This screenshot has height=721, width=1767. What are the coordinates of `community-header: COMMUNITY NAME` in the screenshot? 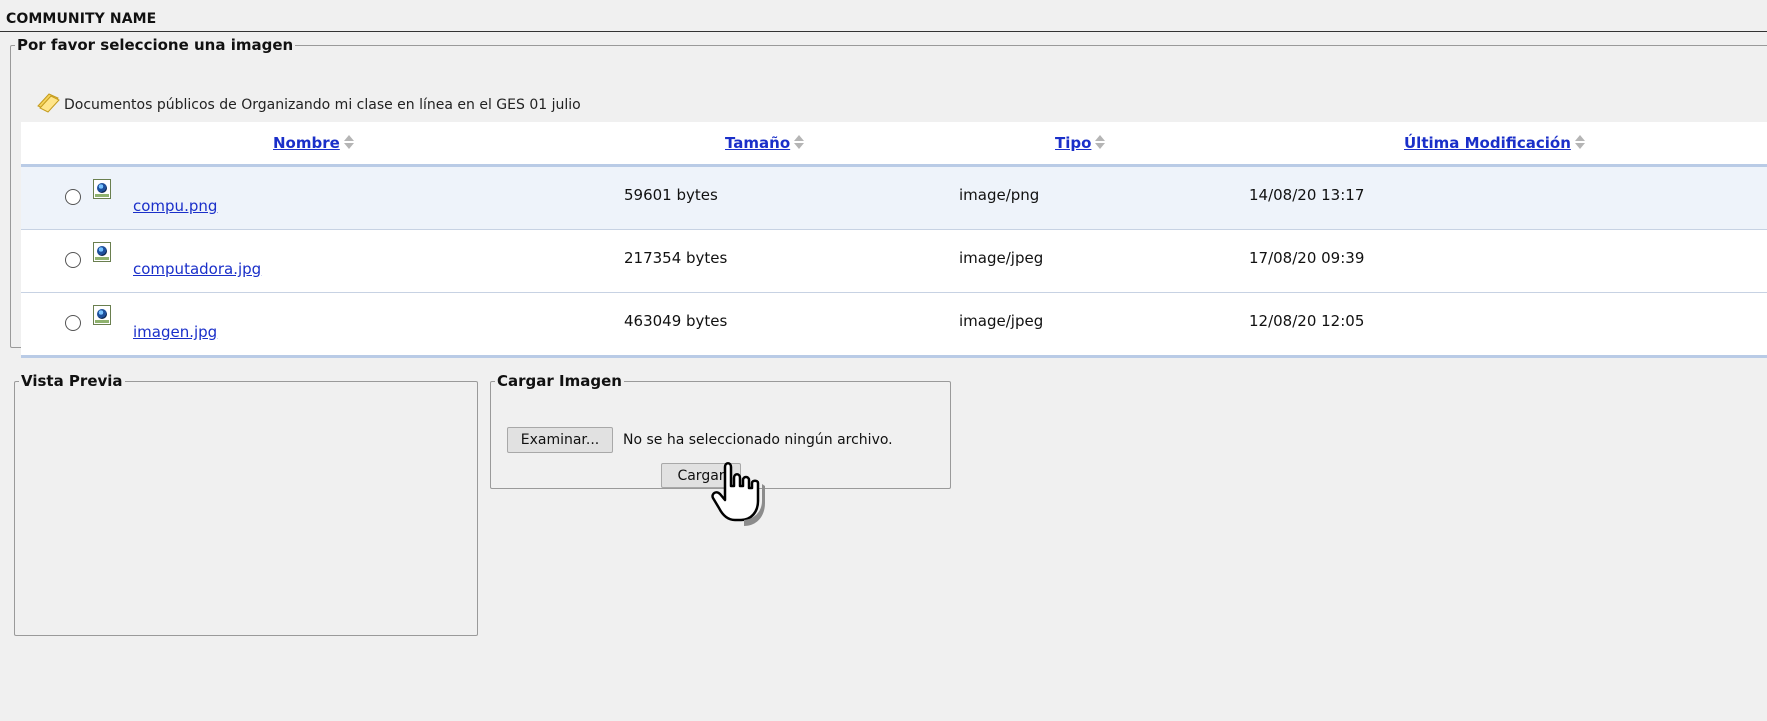 It's located at (883, 20).